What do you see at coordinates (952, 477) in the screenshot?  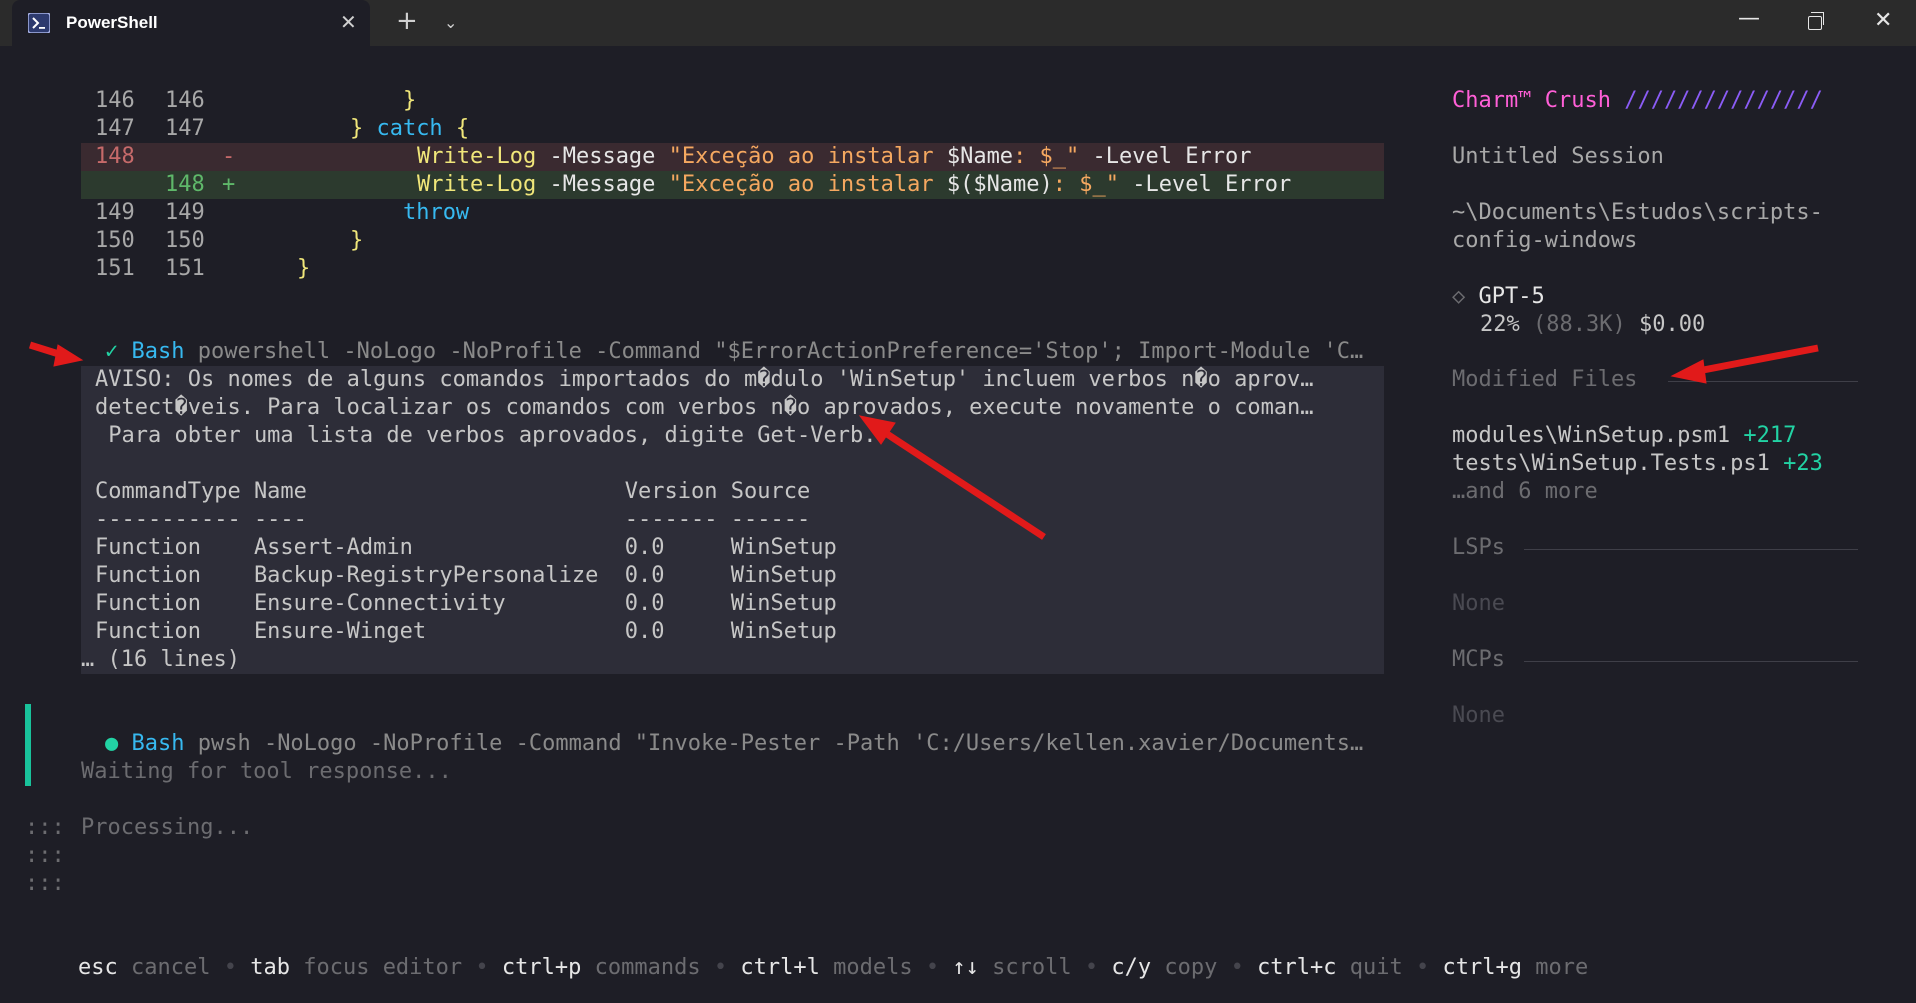 I see `annotation-arrow-center` at bounding box center [952, 477].